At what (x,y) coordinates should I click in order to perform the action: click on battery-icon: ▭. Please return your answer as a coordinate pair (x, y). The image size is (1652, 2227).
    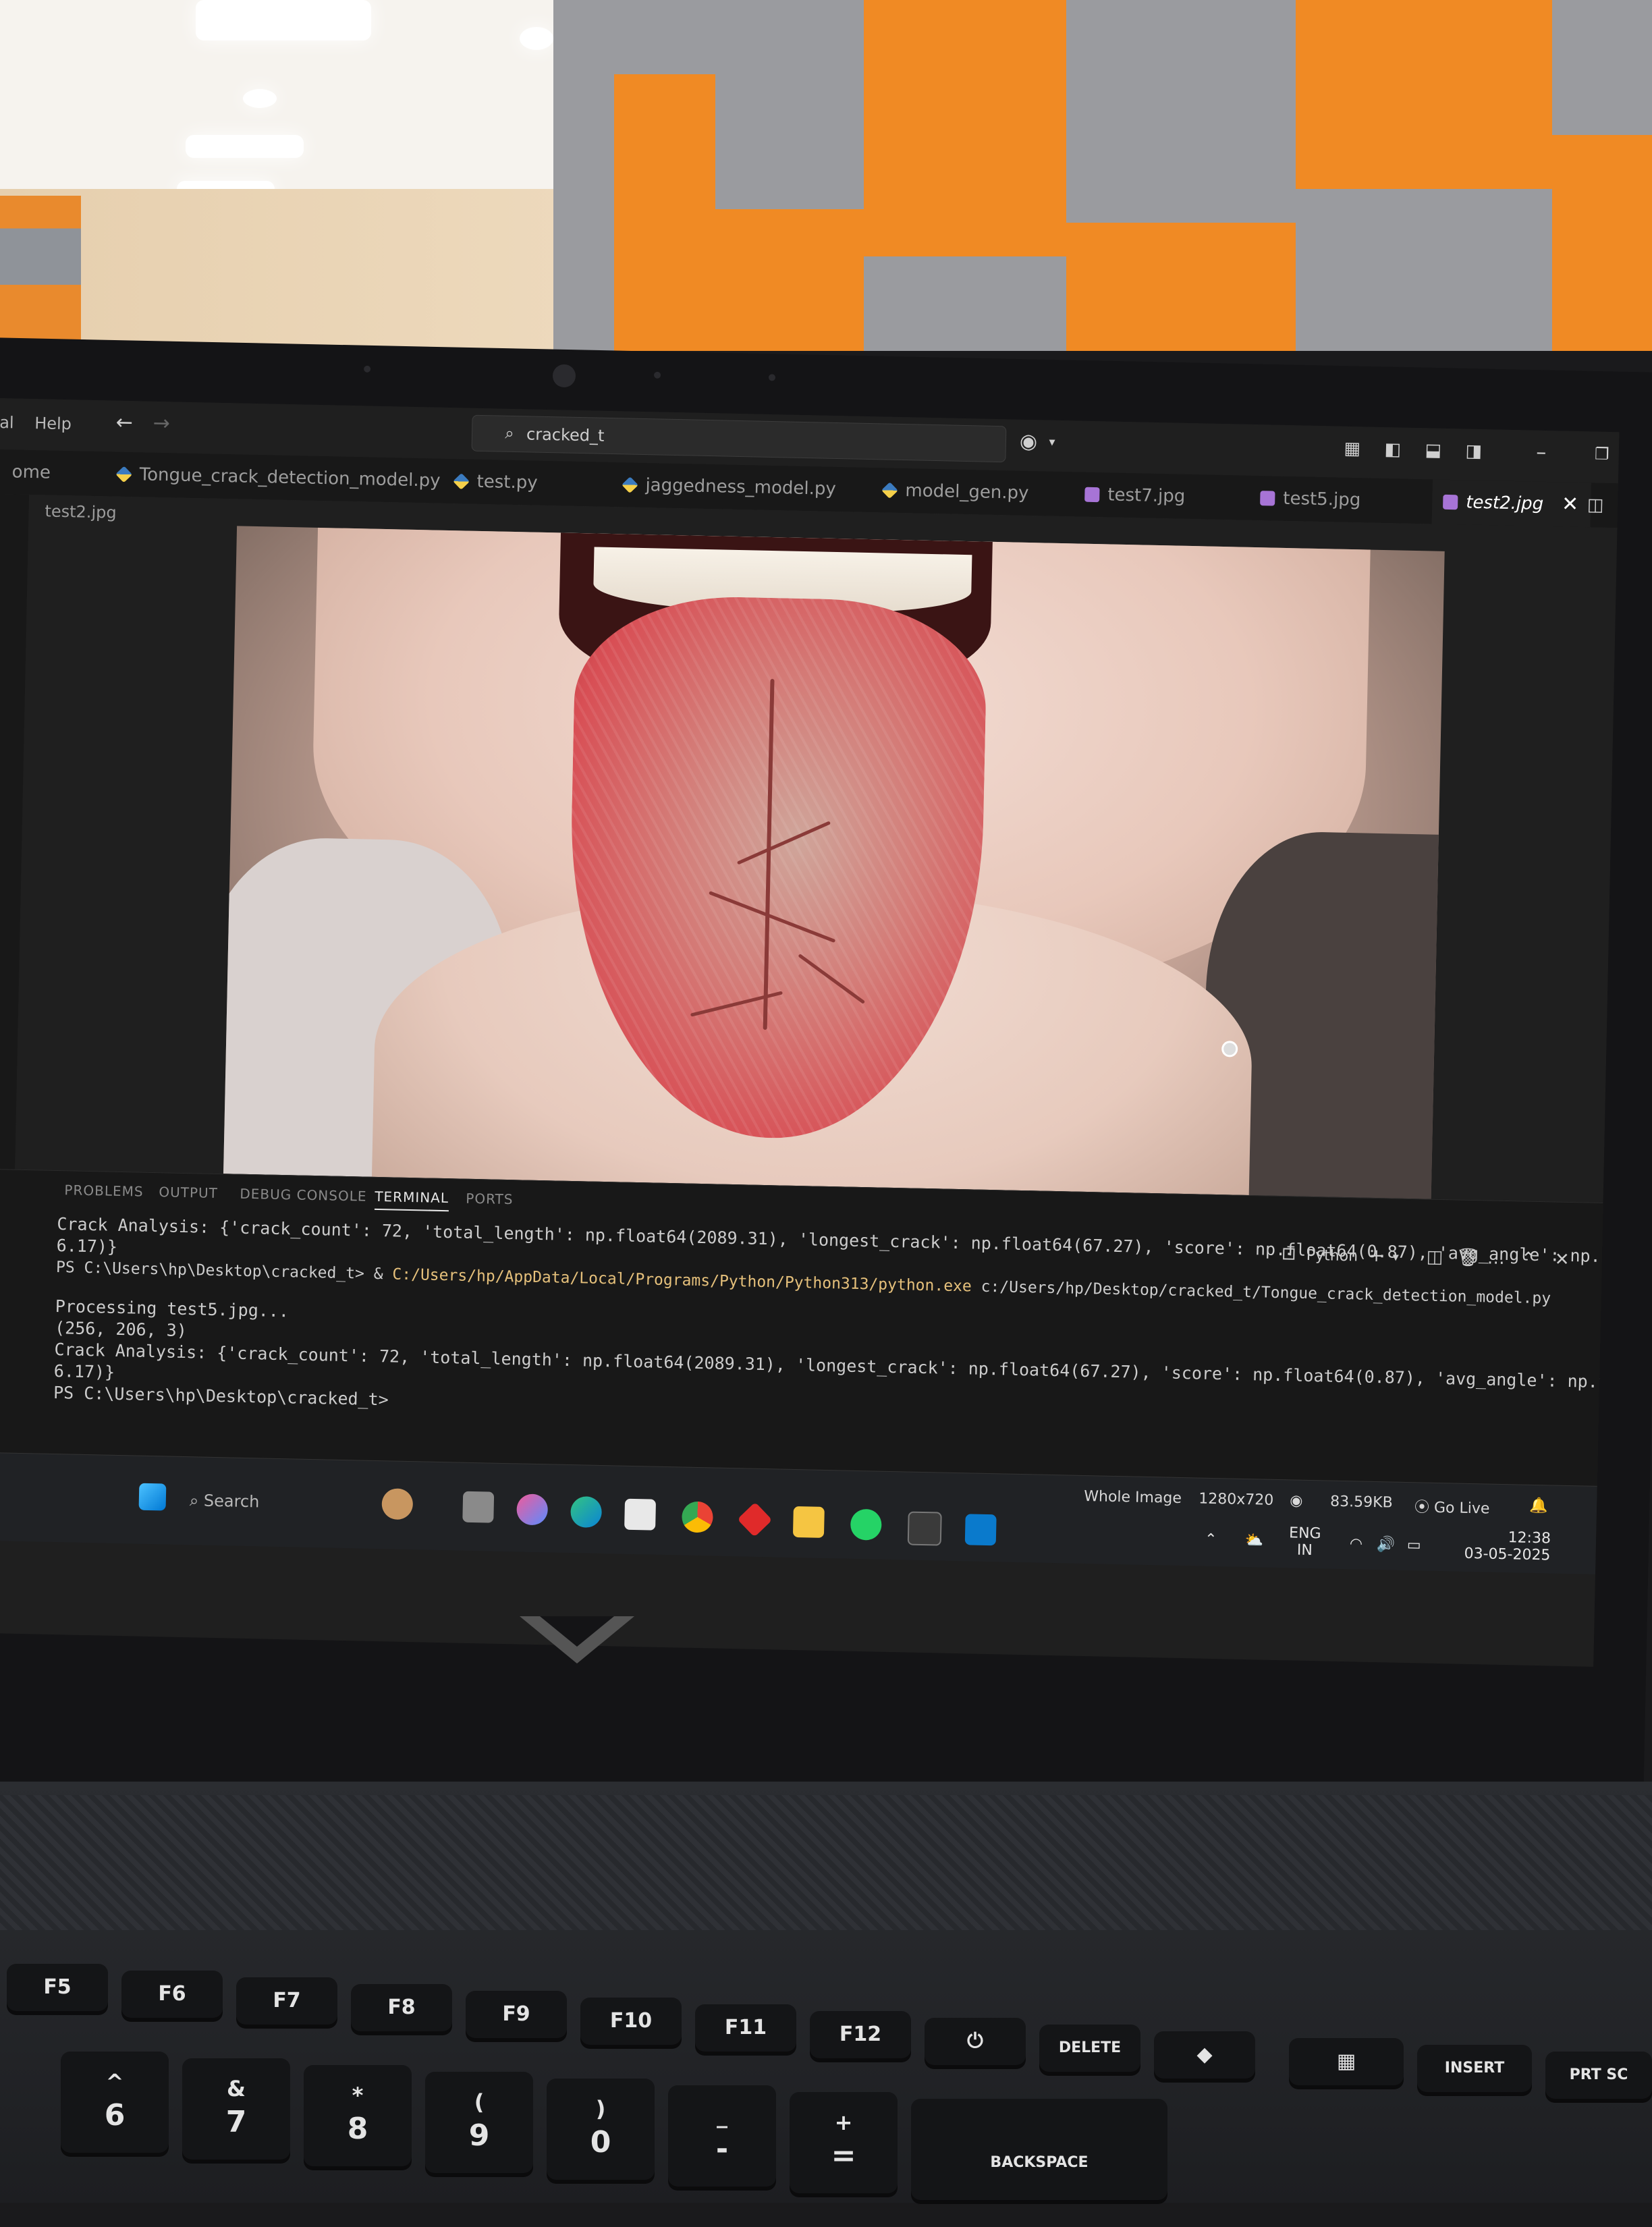
    Looking at the image, I should click on (1414, 1545).